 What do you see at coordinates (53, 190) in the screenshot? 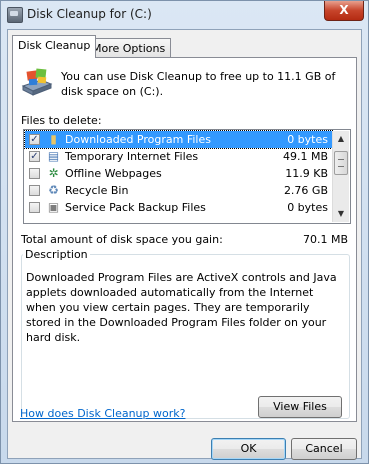
I see `recycle-bin-icon: ♻` at bounding box center [53, 190].